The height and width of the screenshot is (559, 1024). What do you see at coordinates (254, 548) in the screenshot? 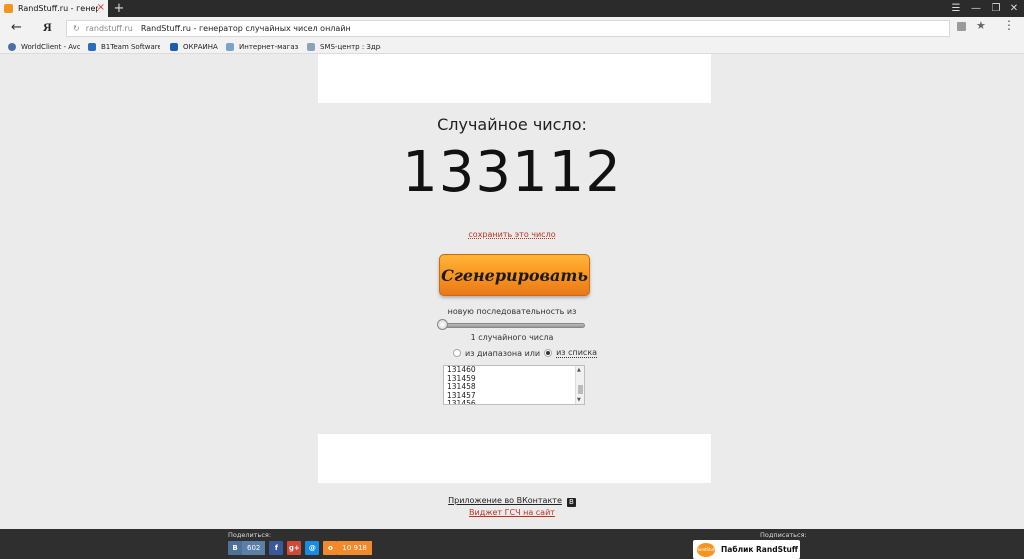
I see `vk-share-count: 602` at bounding box center [254, 548].